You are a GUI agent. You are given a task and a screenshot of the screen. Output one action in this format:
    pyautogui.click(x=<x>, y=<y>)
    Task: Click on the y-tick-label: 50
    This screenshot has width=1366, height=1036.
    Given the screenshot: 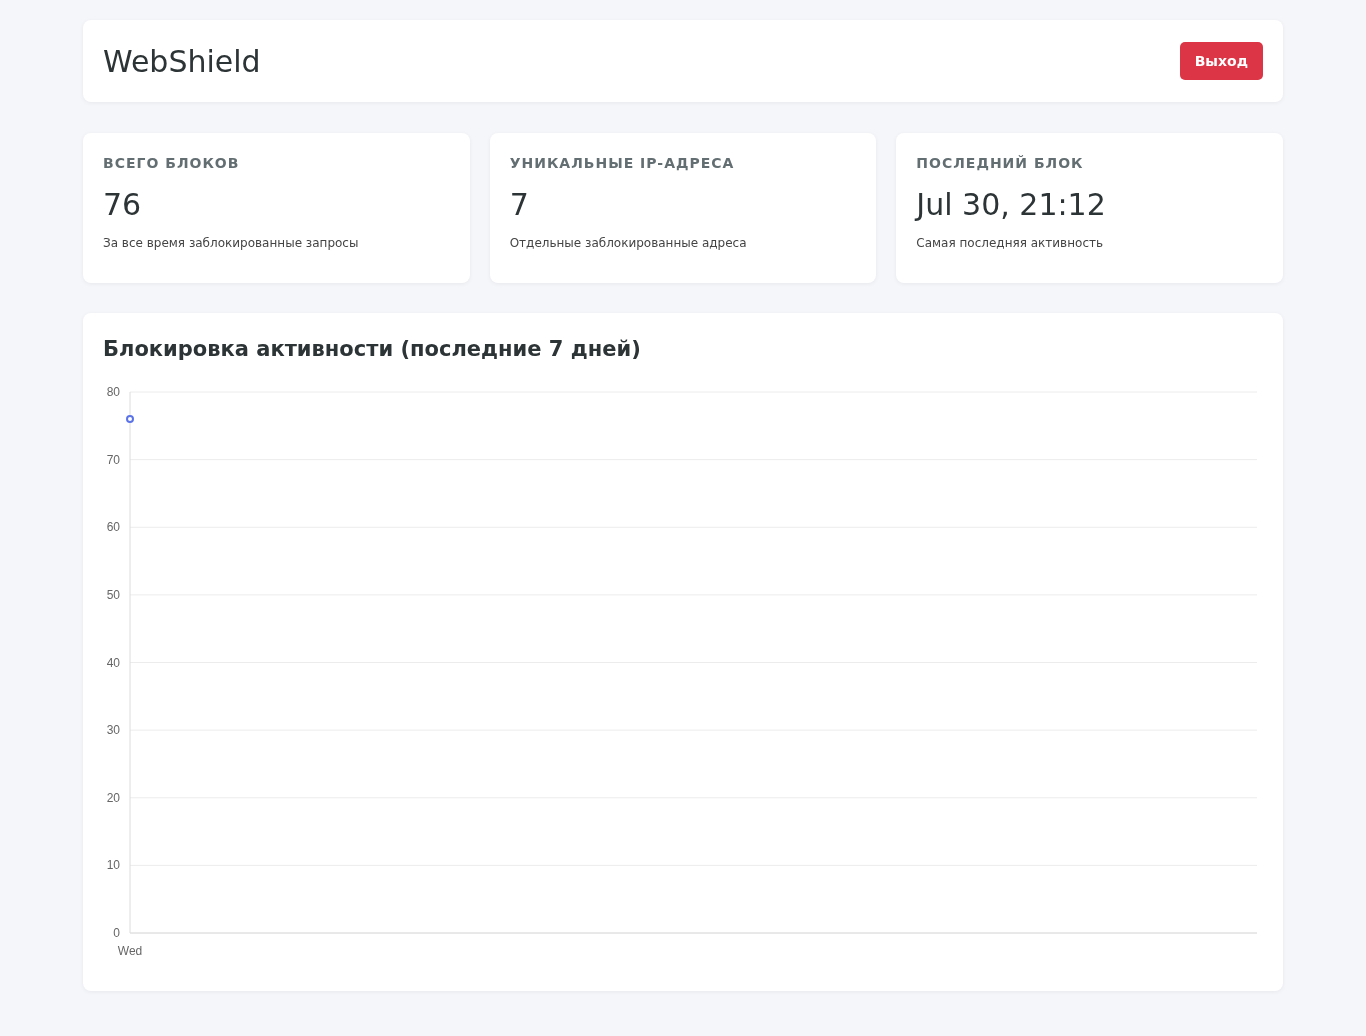 What is the action you would take?
    pyautogui.click(x=113, y=594)
    